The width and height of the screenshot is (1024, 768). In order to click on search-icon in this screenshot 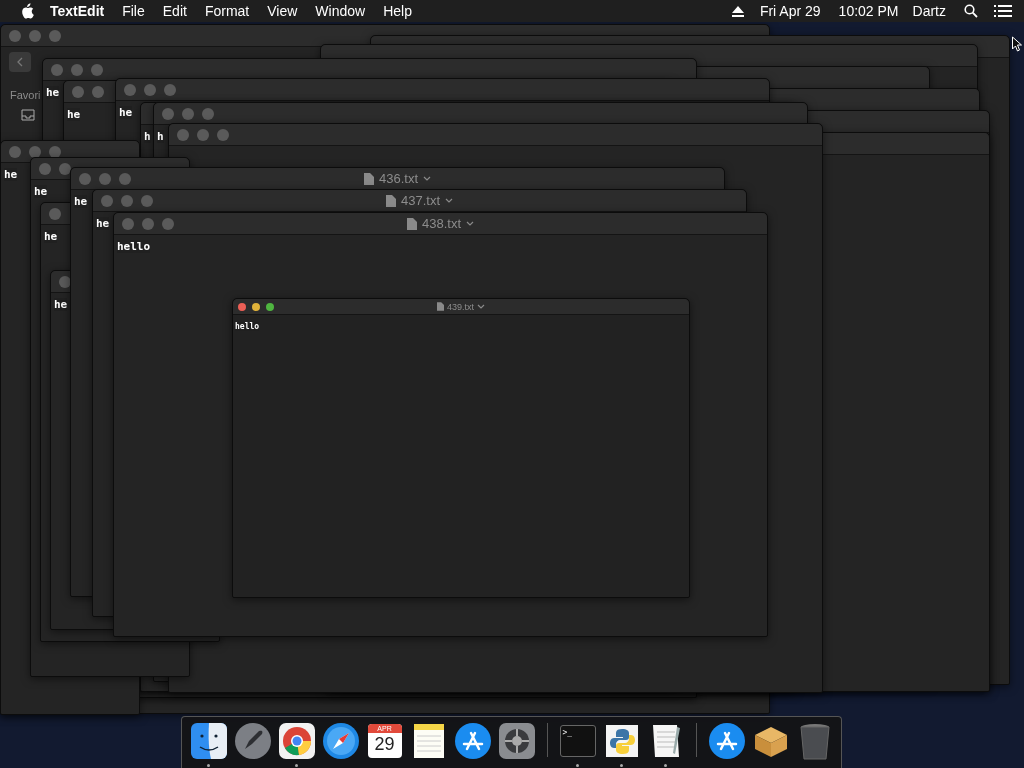, I will do `click(971, 11)`.